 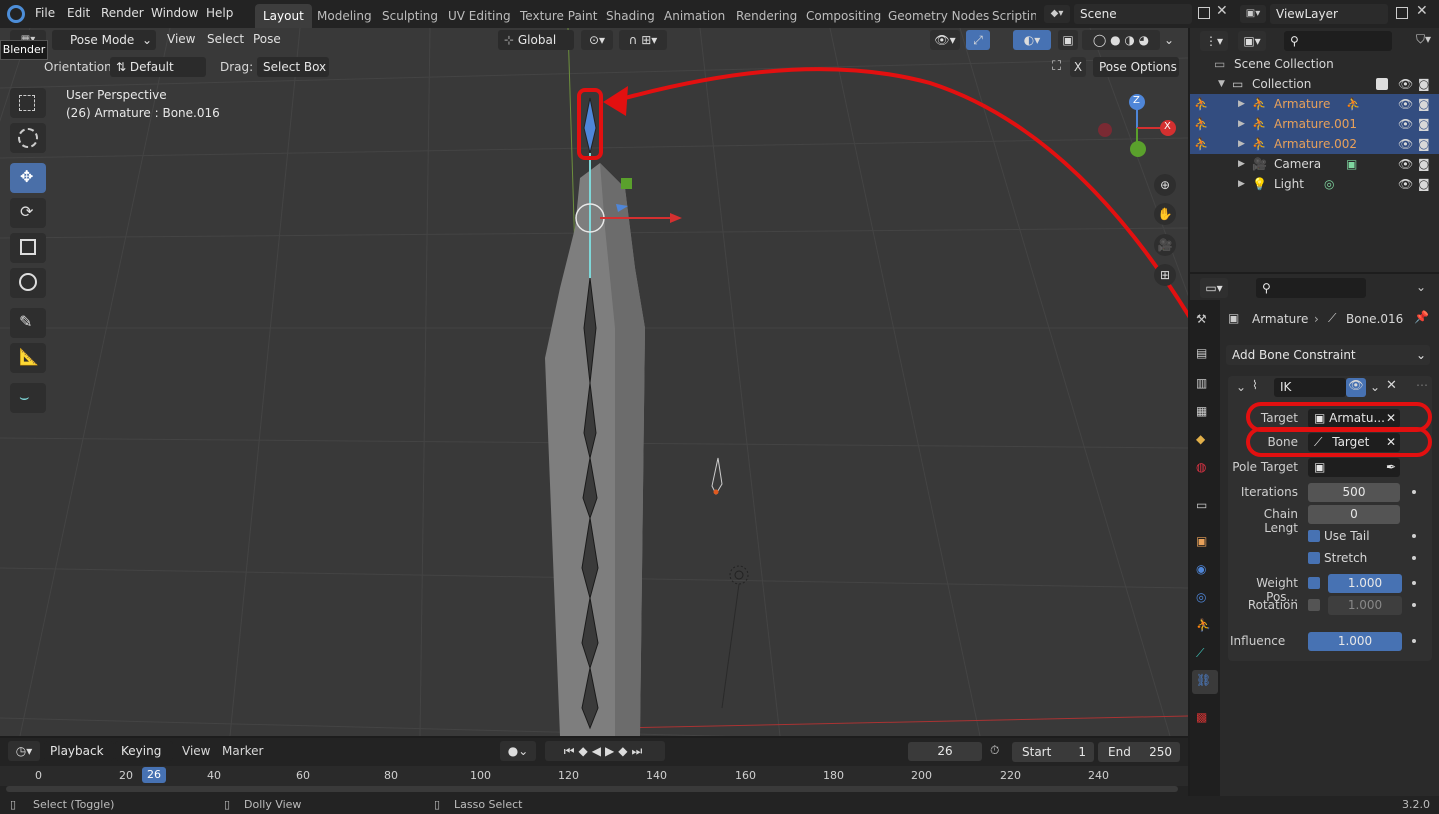 I want to click on object-tab-icon: ▣, so click(x=1201, y=541).